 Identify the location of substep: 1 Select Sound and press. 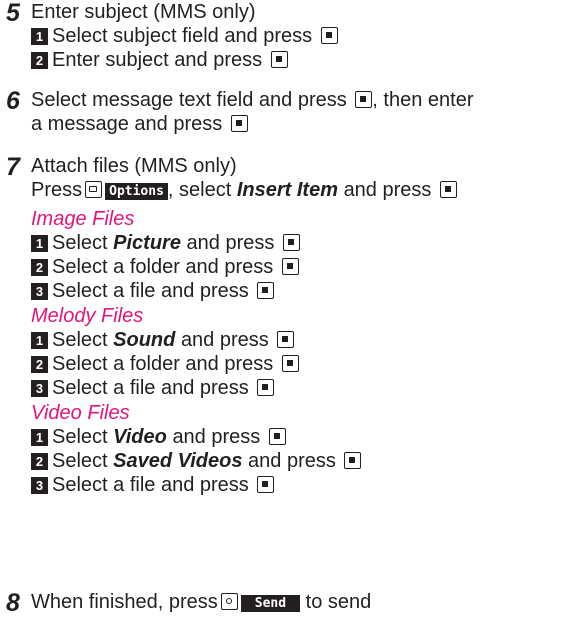
(163, 340).